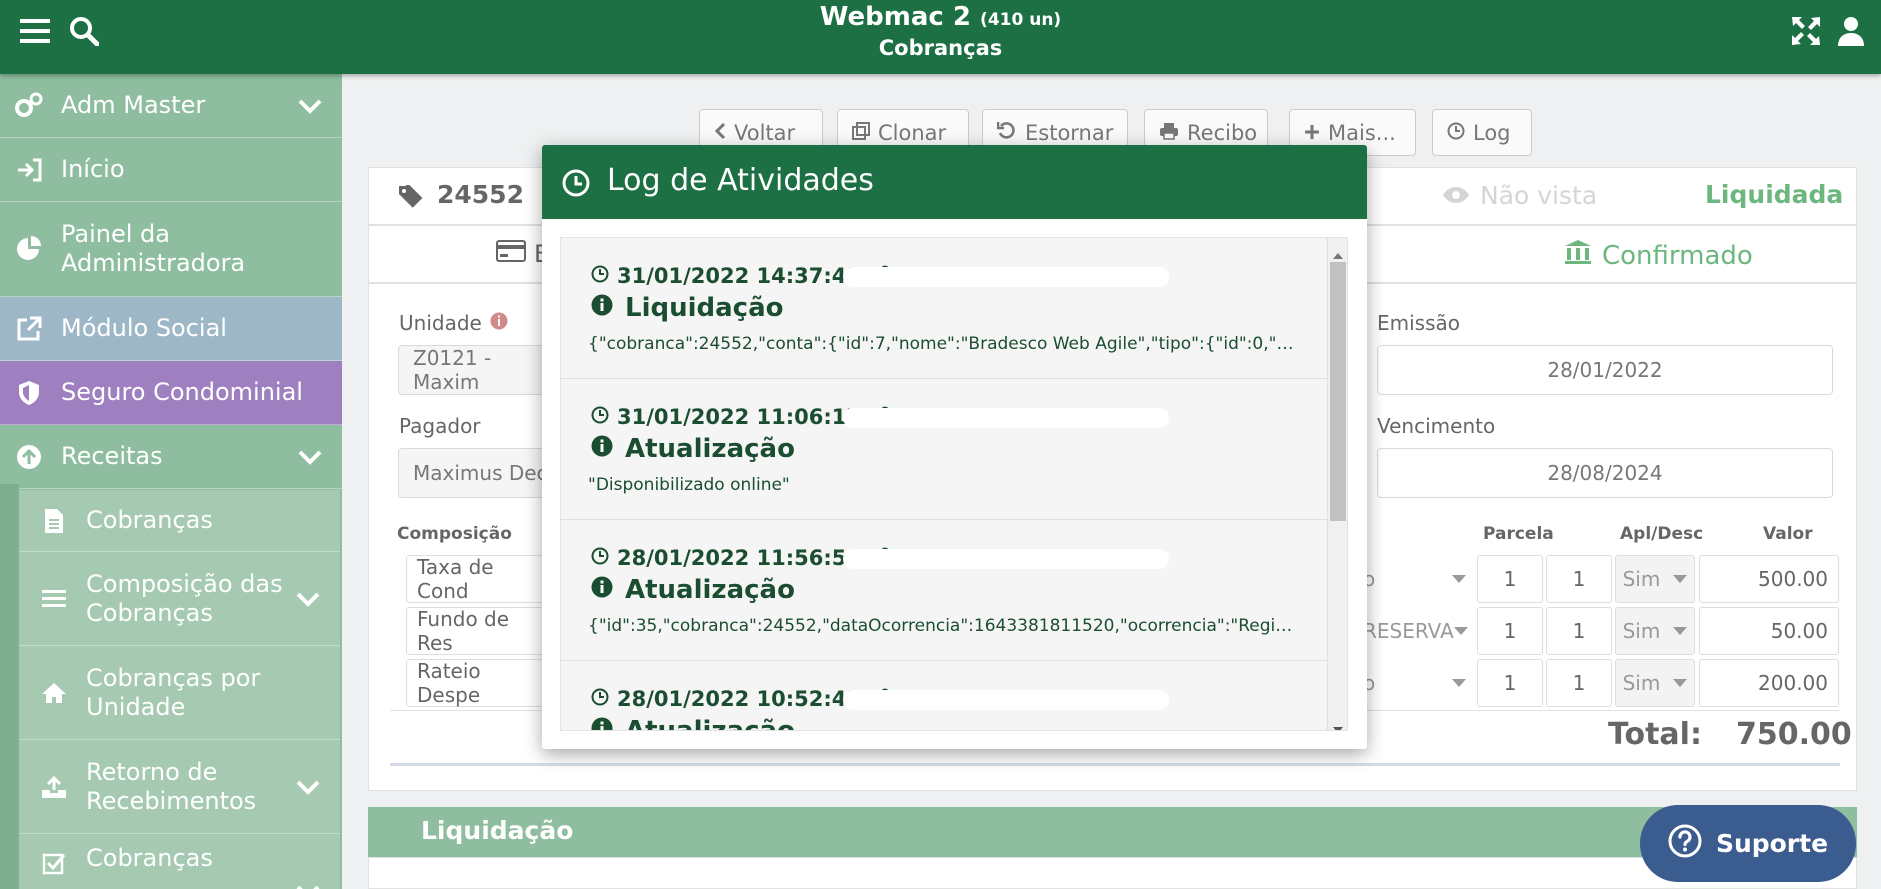 Image resolution: width=1881 pixels, height=889 pixels. What do you see at coordinates (1312, 133) in the screenshot?
I see `plus-icon` at bounding box center [1312, 133].